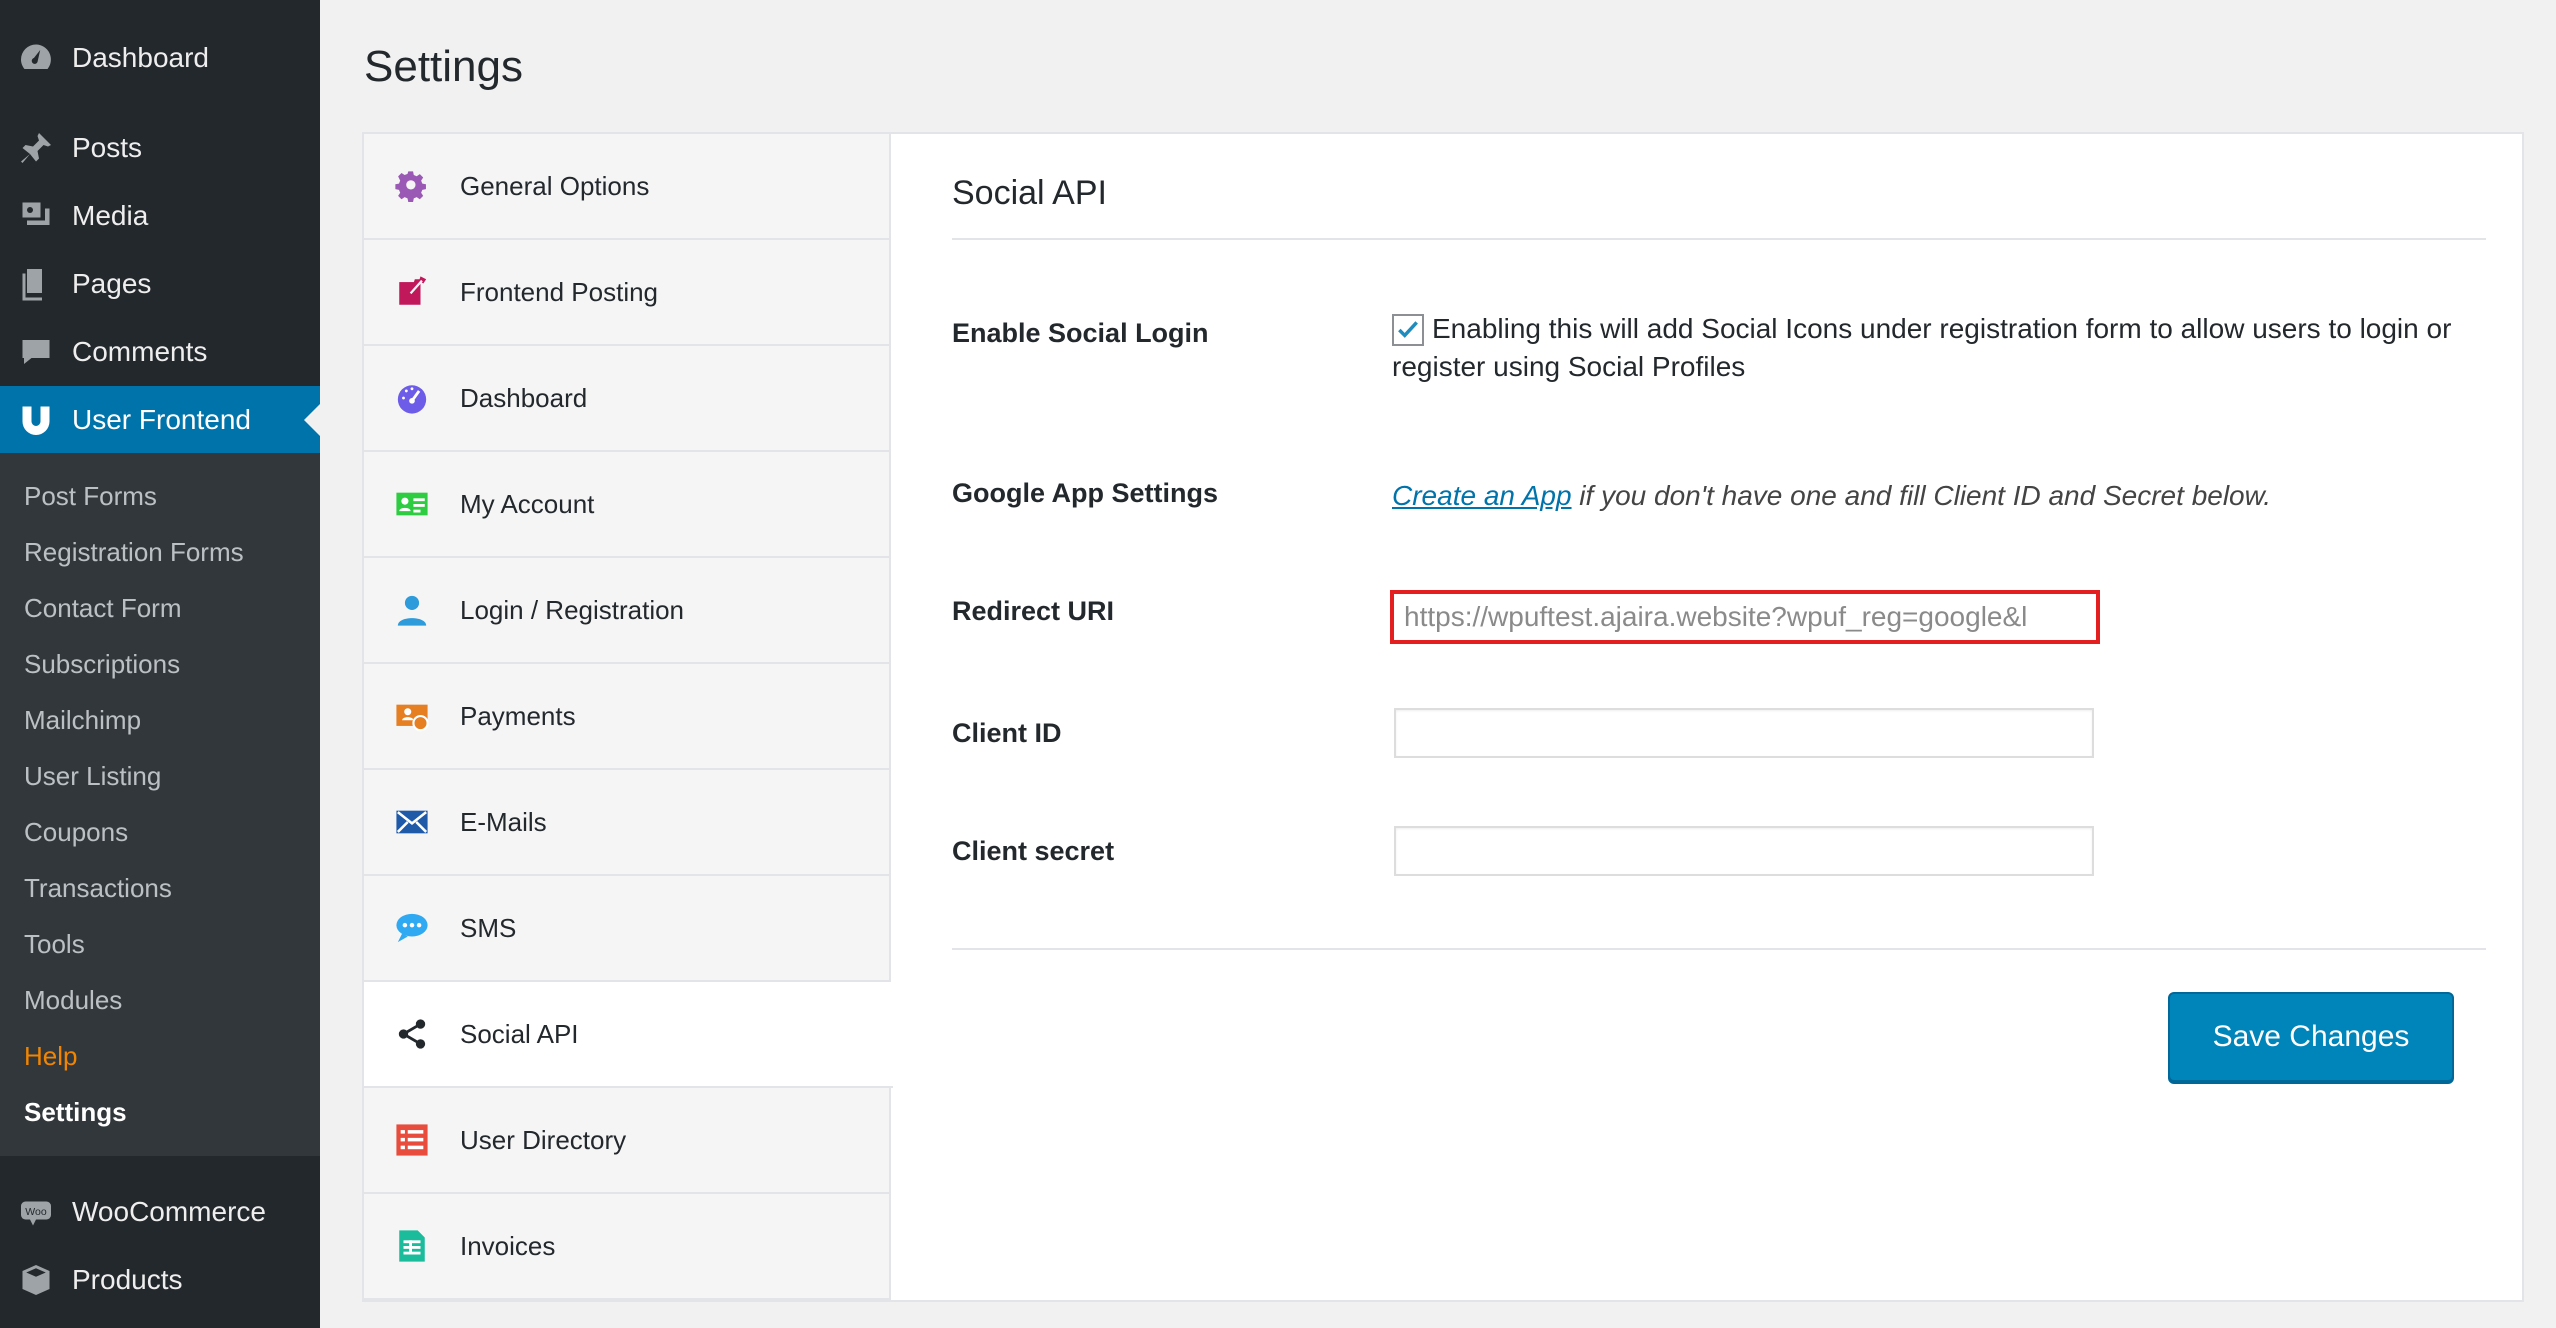 The width and height of the screenshot is (2556, 1328). I want to click on comment-icon, so click(36, 352).